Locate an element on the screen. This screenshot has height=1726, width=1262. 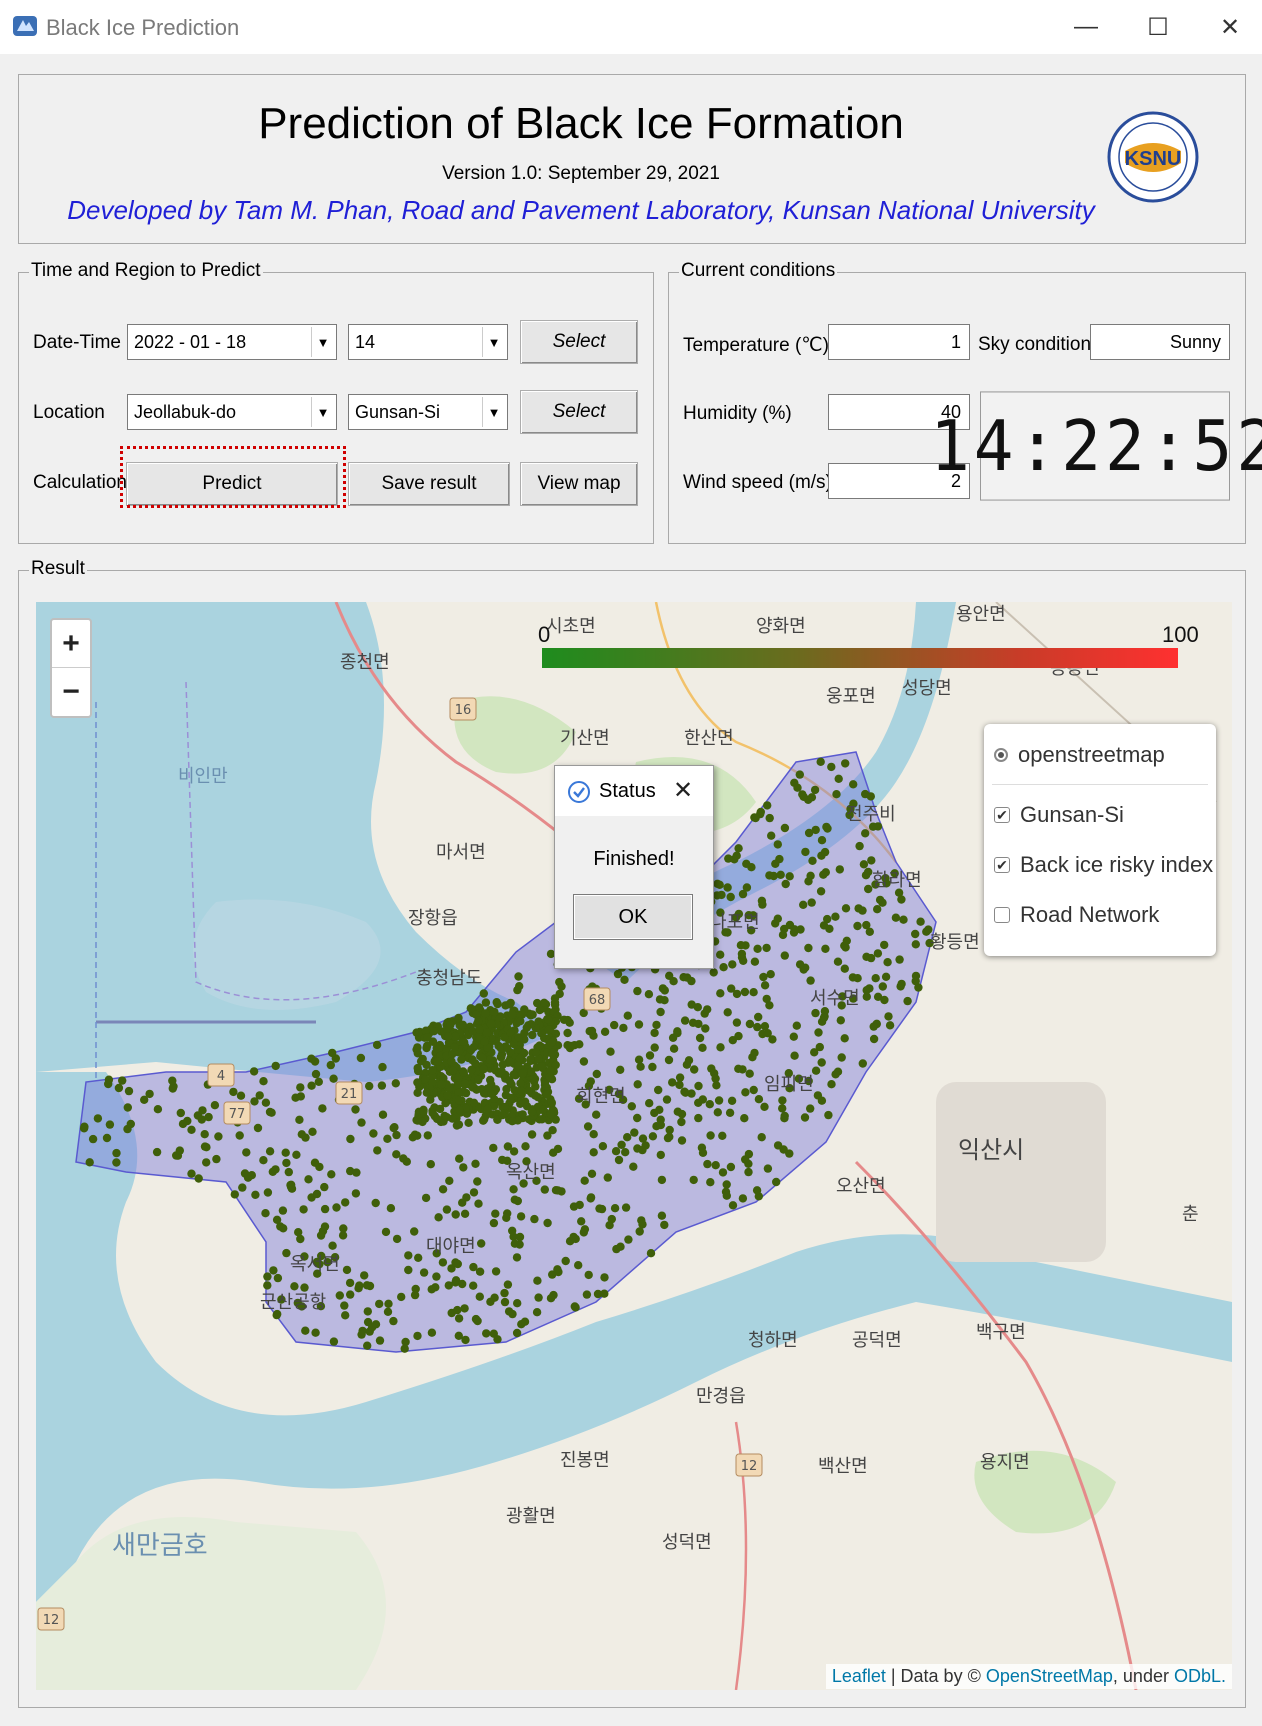
maximize-button: ☐ is located at coordinates (1158, 27).